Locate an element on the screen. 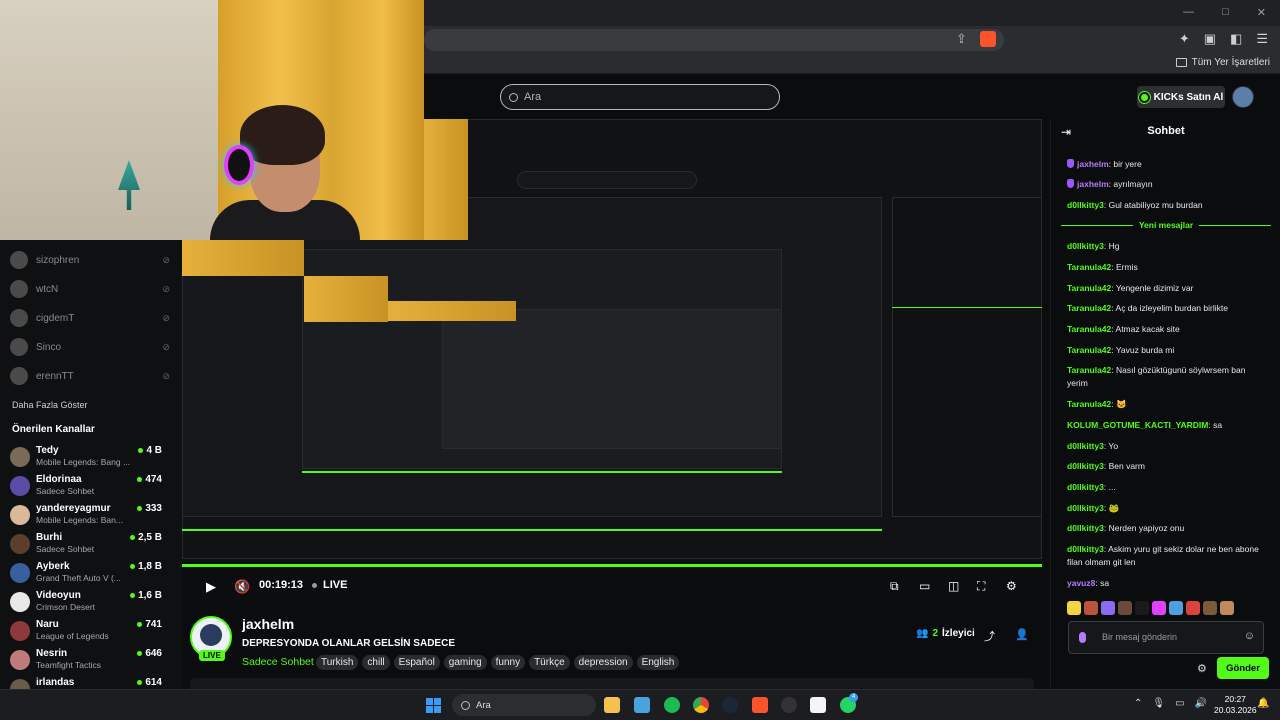  sidebar-icon: ◧ is located at coordinates (1236, 39).